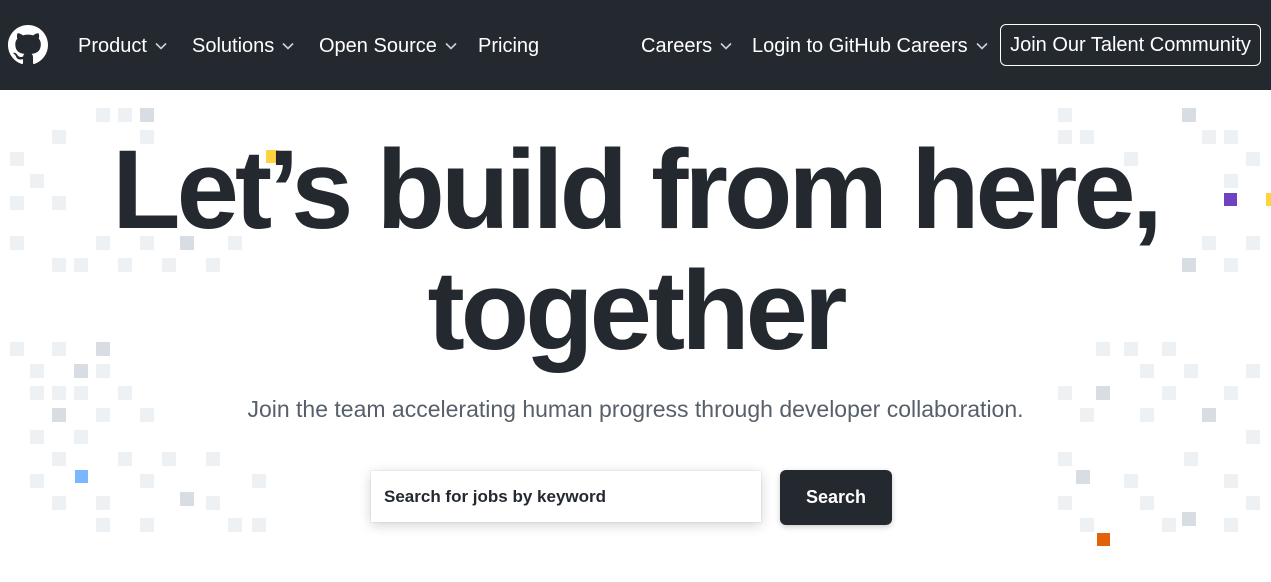 Image resolution: width=1271 pixels, height=582 pixels. Describe the element at coordinates (677, 45) in the screenshot. I see `nav-careers-label: Careers` at that location.